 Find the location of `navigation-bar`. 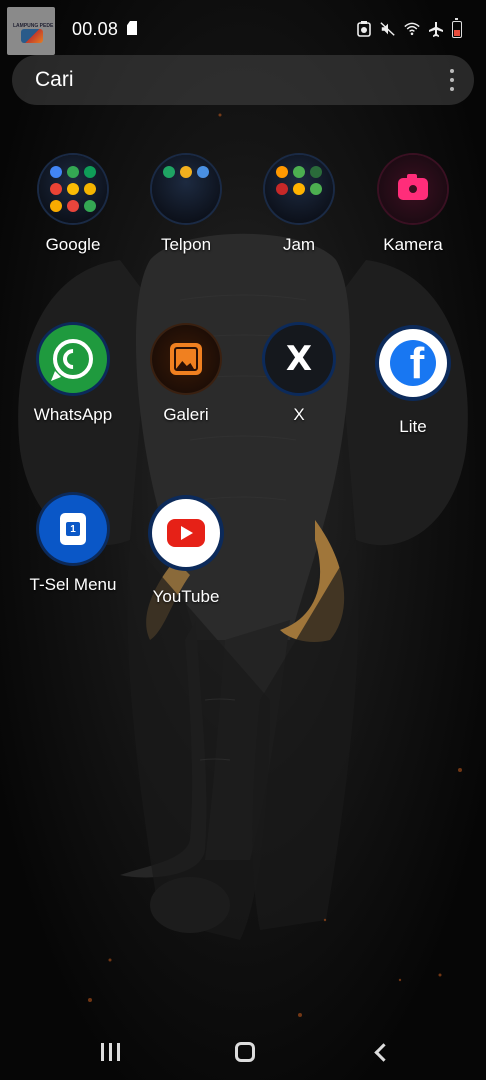

navigation-bar is located at coordinates (243, 1052).